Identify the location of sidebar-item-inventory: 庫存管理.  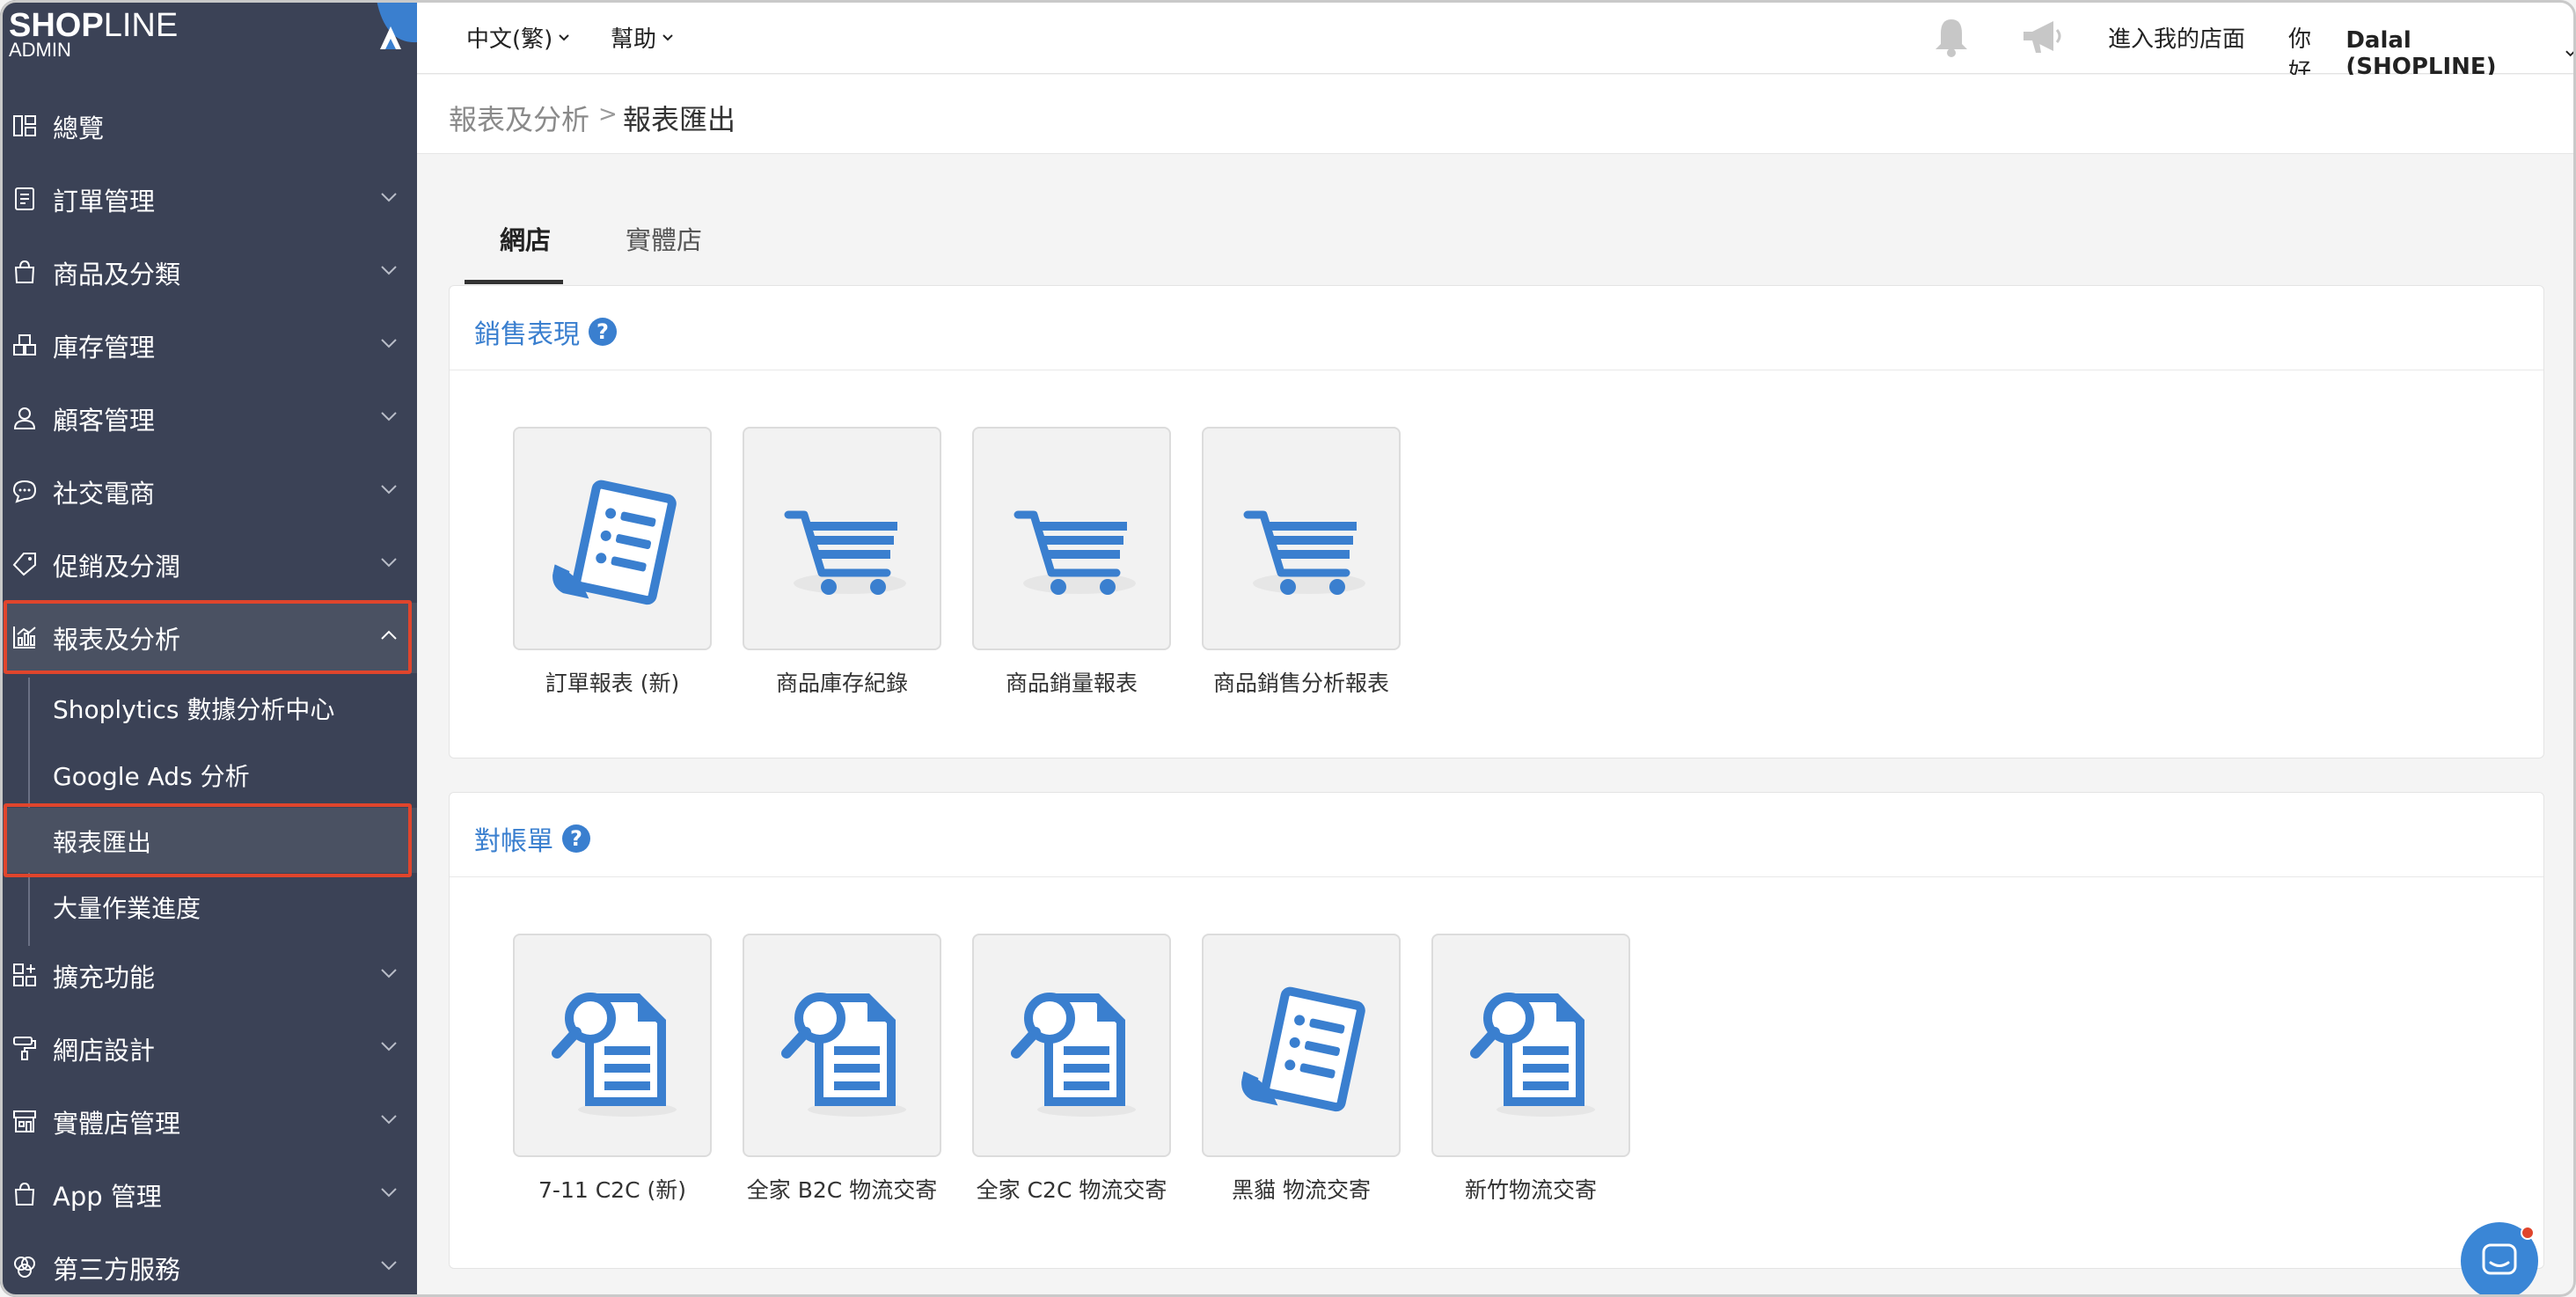
(208, 346).